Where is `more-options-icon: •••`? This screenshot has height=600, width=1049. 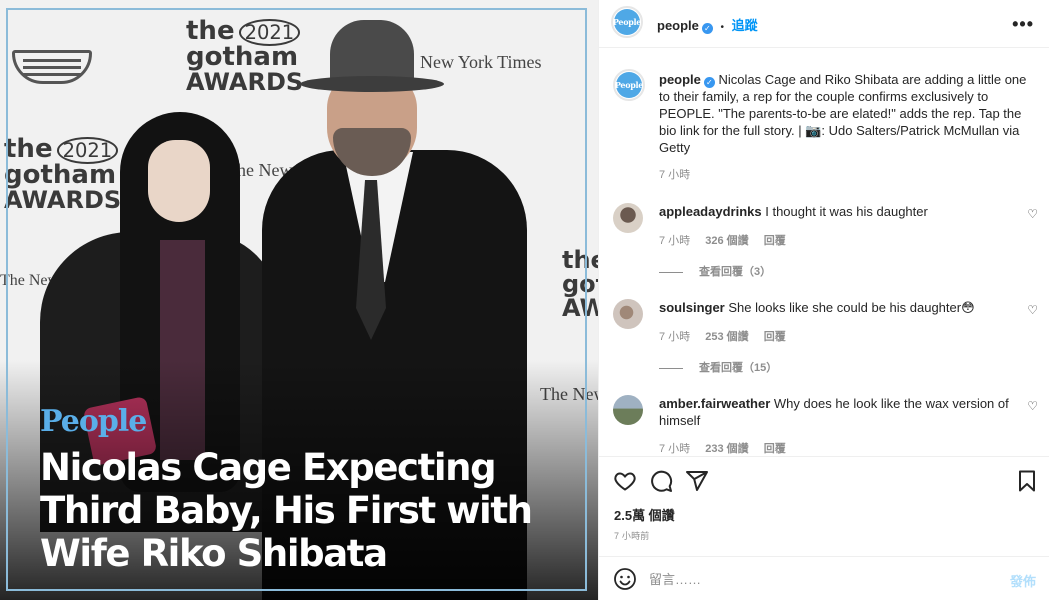 more-options-icon: ••• is located at coordinates (1023, 24).